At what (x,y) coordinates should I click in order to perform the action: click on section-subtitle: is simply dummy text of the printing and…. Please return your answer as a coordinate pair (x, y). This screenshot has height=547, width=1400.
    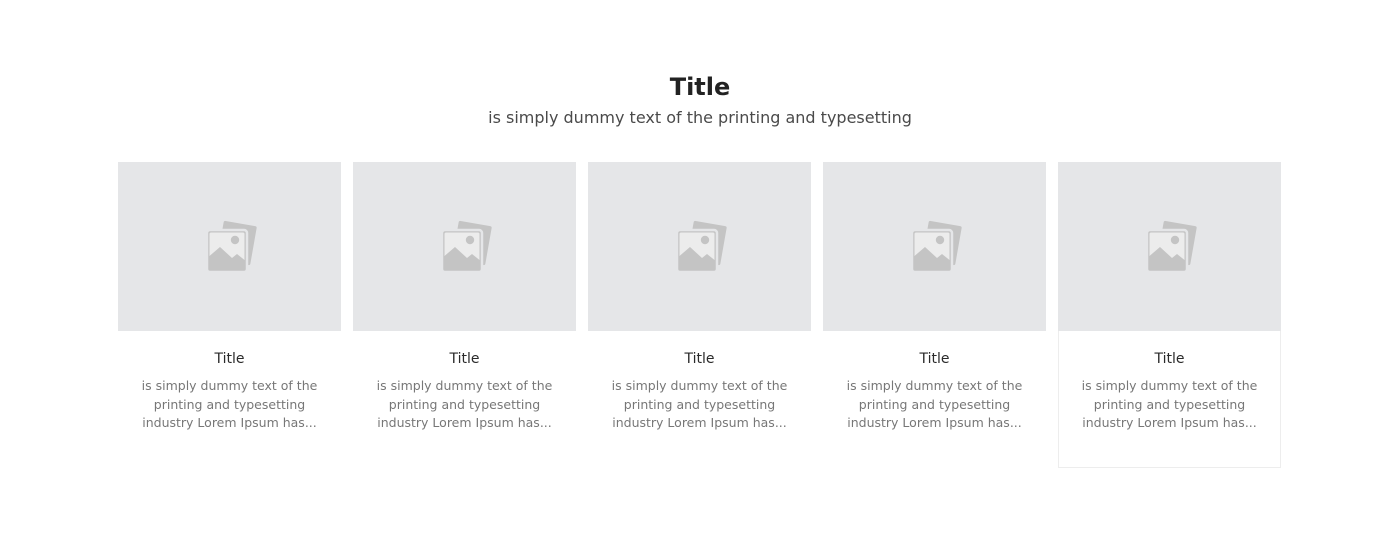
    Looking at the image, I should click on (700, 117).